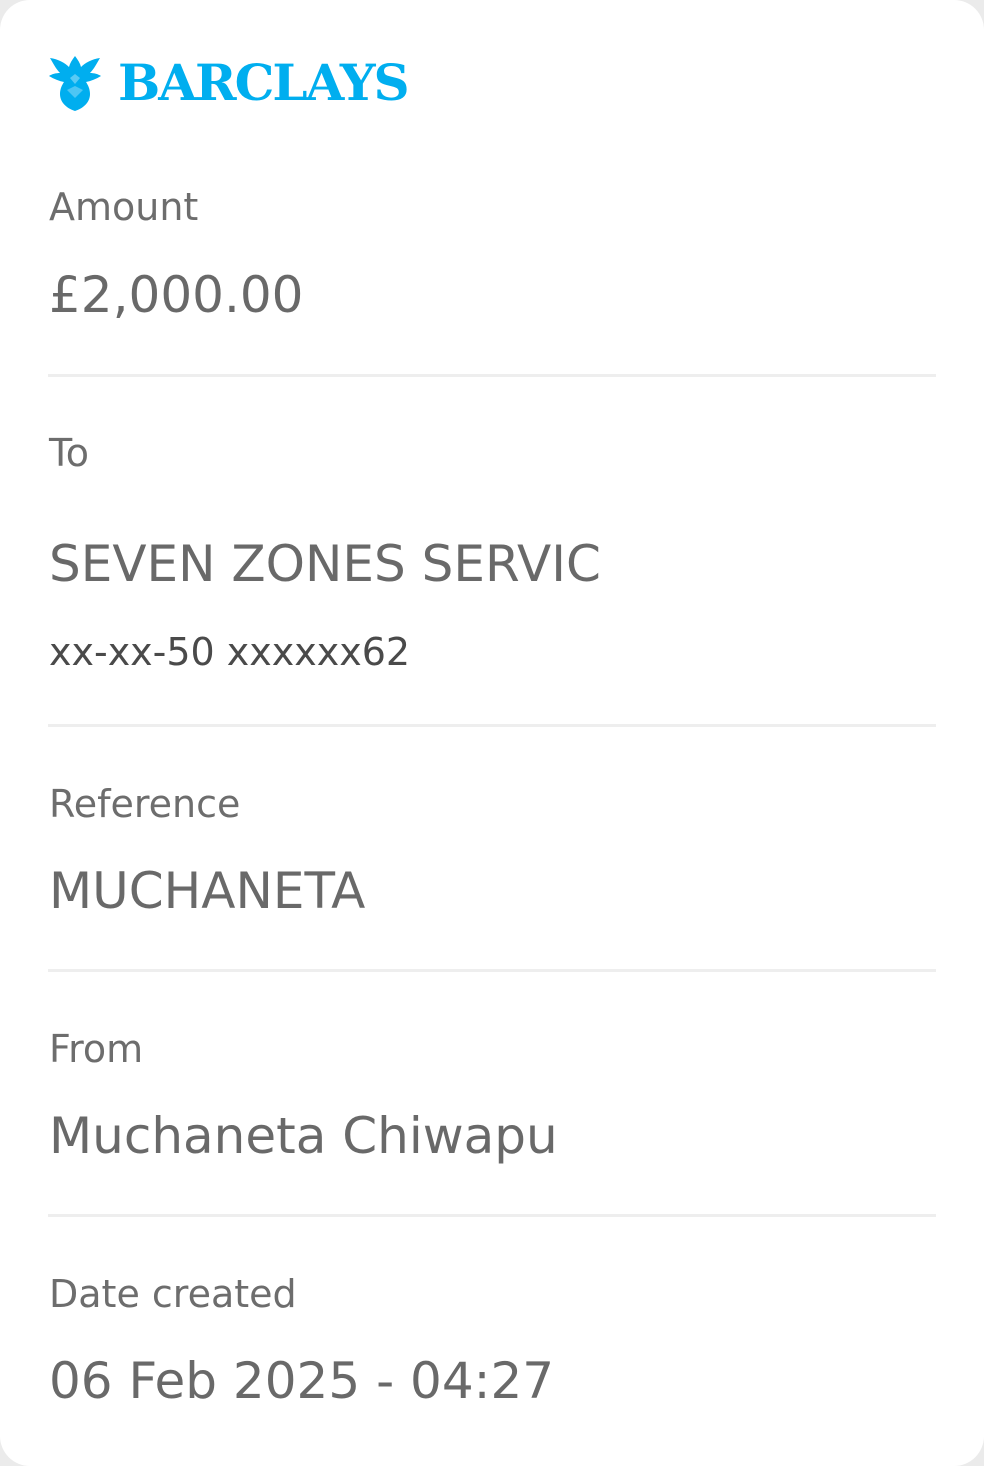 This screenshot has height=1466, width=984. Describe the element at coordinates (325, 564) in the screenshot. I see `payee-name: SEVEN ZONES SERVIC` at that location.